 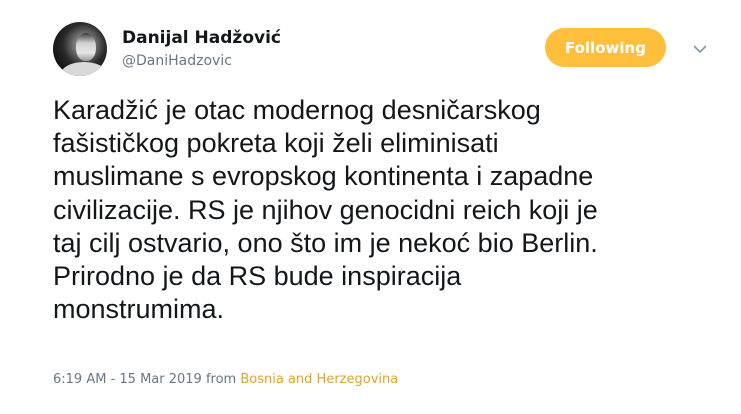 I want to click on author-handle: @DaniHadzovic, so click(x=177, y=61).